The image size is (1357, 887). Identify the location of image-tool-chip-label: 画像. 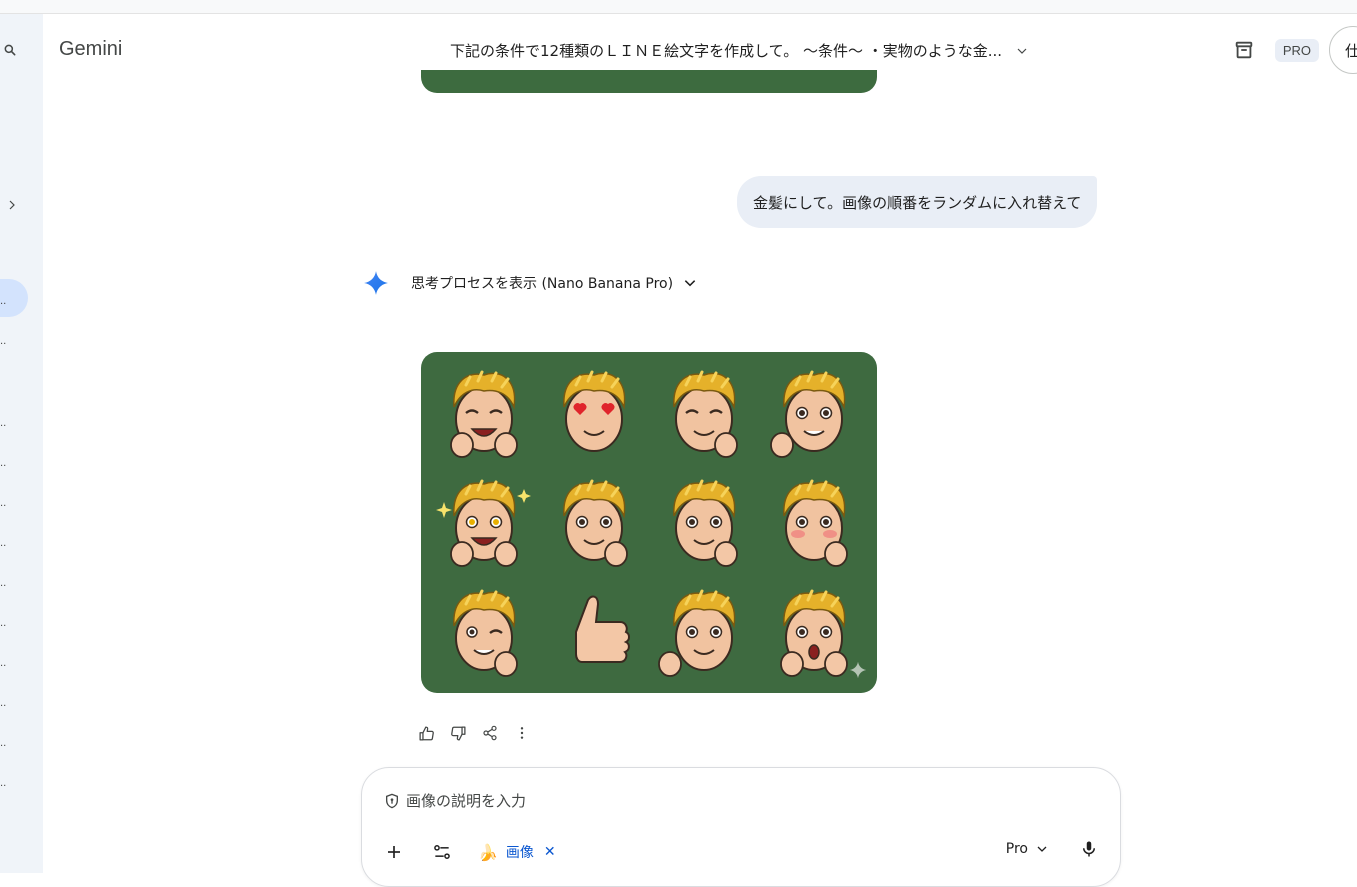
(519, 853).